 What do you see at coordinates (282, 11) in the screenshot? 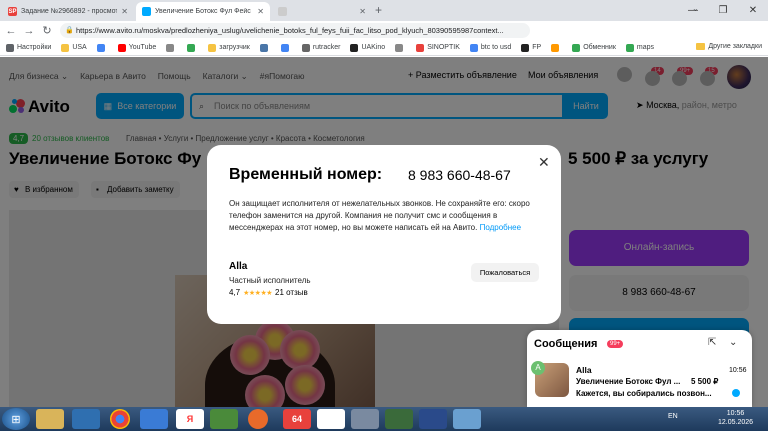
I see `tab-favicon-icon` at bounding box center [282, 11].